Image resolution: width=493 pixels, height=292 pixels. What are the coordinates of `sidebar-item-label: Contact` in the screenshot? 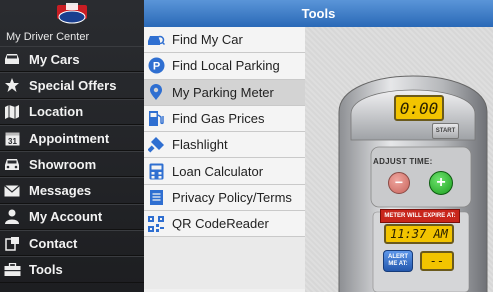 It's located at (53, 243).